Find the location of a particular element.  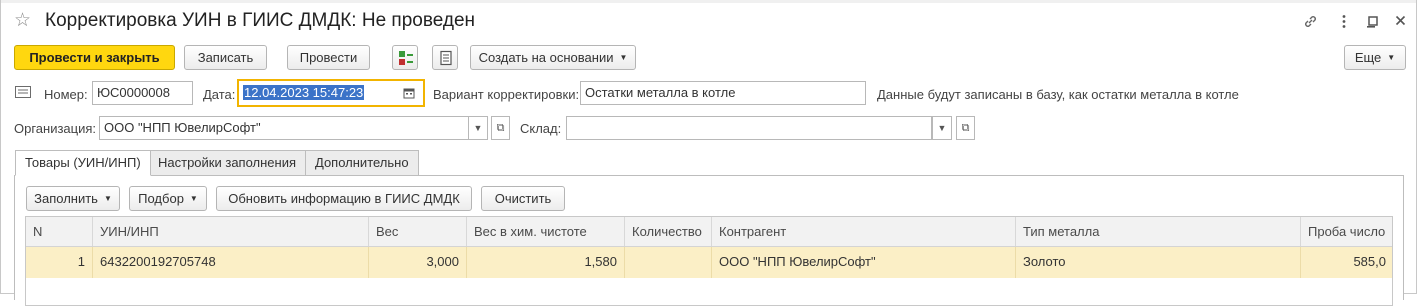

organization-field: ООО "НПП ЮвелирСофт" is located at coordinates (284, 128).